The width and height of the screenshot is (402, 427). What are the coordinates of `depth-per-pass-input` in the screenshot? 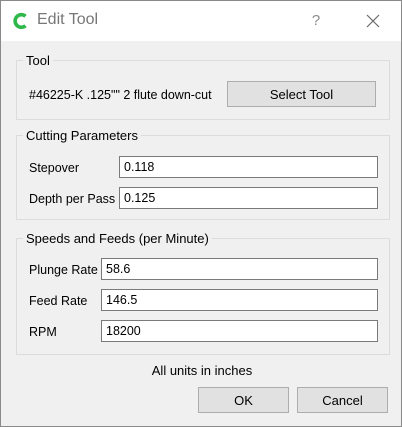 It's located at (248, 198).